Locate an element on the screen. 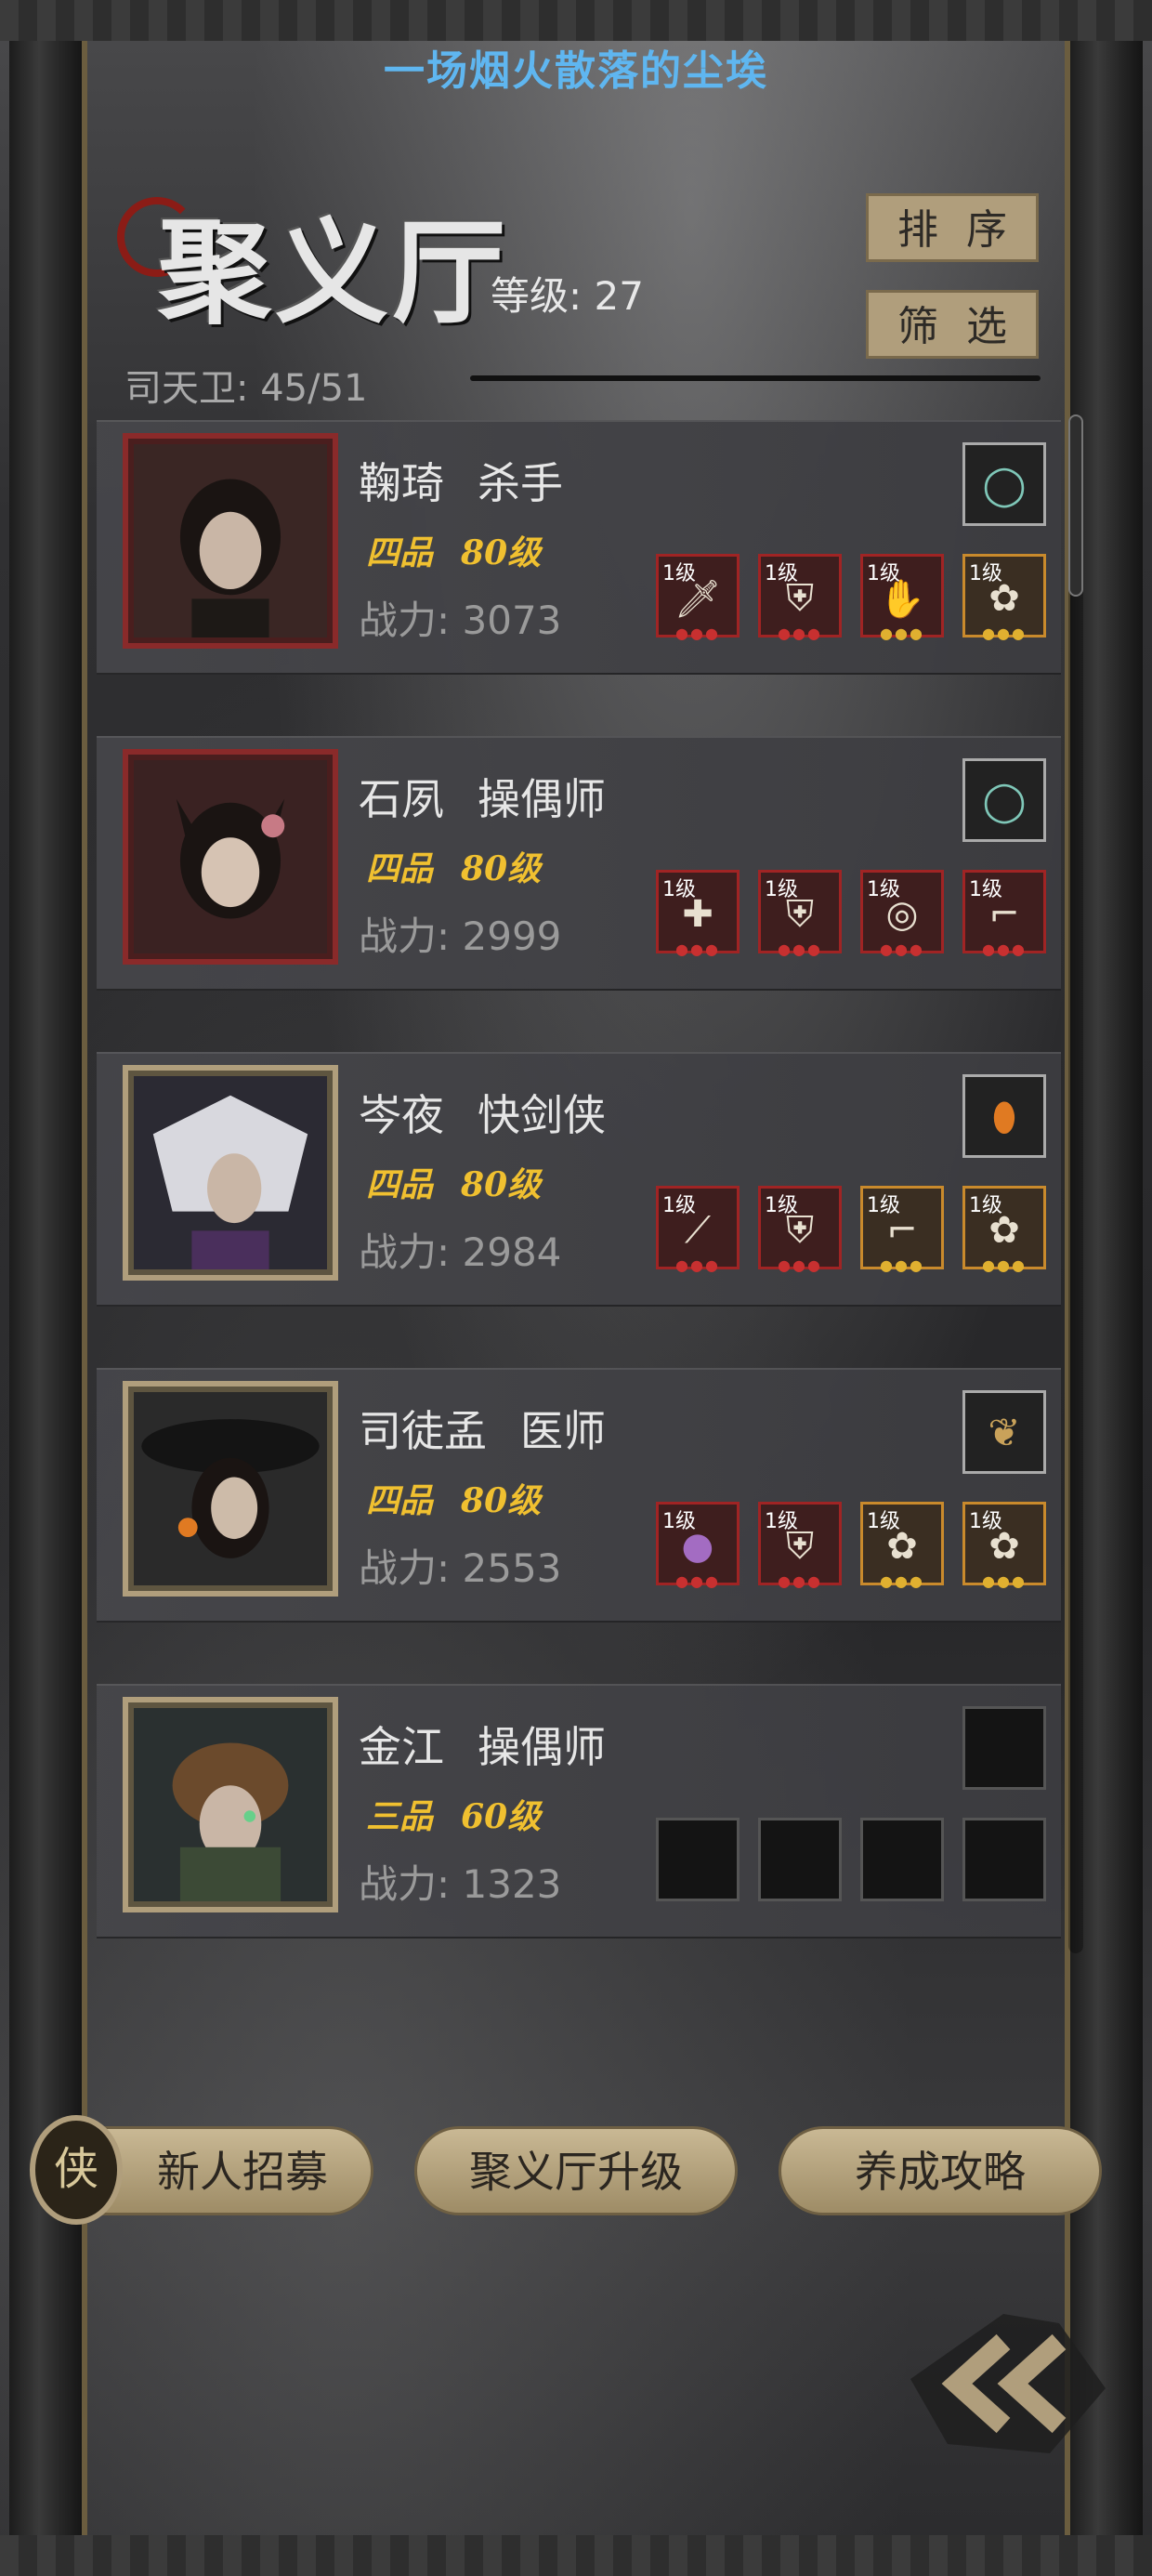 The width and height of the screenshot is (1152, 2576). character-power: 战力: 2553 is located at coordinates (460, 1568).